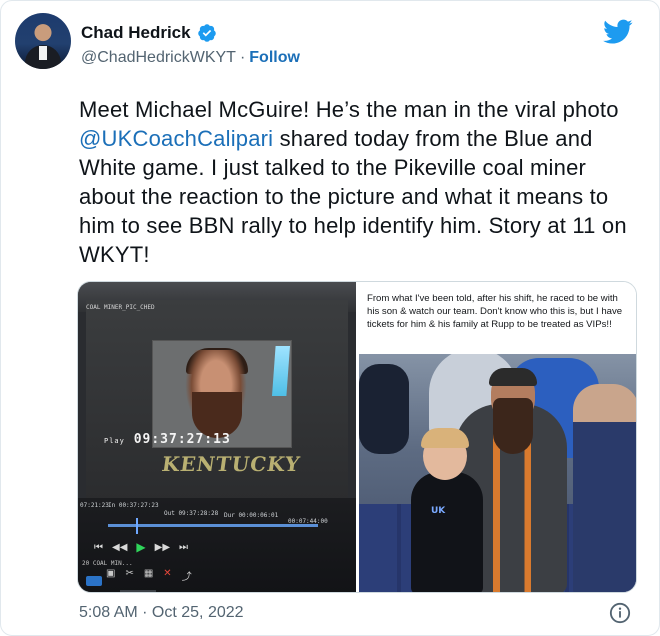  What do you see at coordinates (513, 377) in the screenshot?
I see `miner-cap` at bounding box center [513, 377].